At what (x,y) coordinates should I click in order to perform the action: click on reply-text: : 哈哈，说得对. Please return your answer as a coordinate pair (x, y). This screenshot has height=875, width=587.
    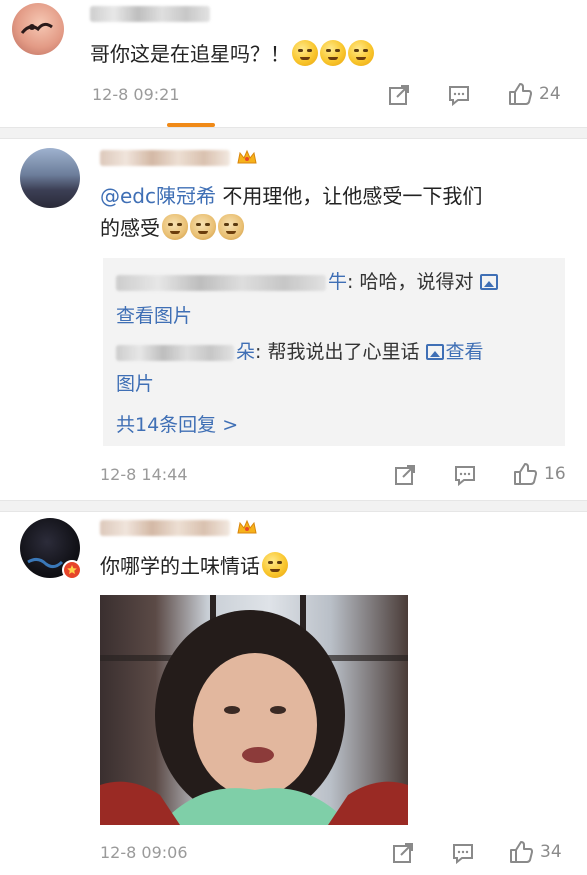
    Looking at the image, I should click on (410, 282).